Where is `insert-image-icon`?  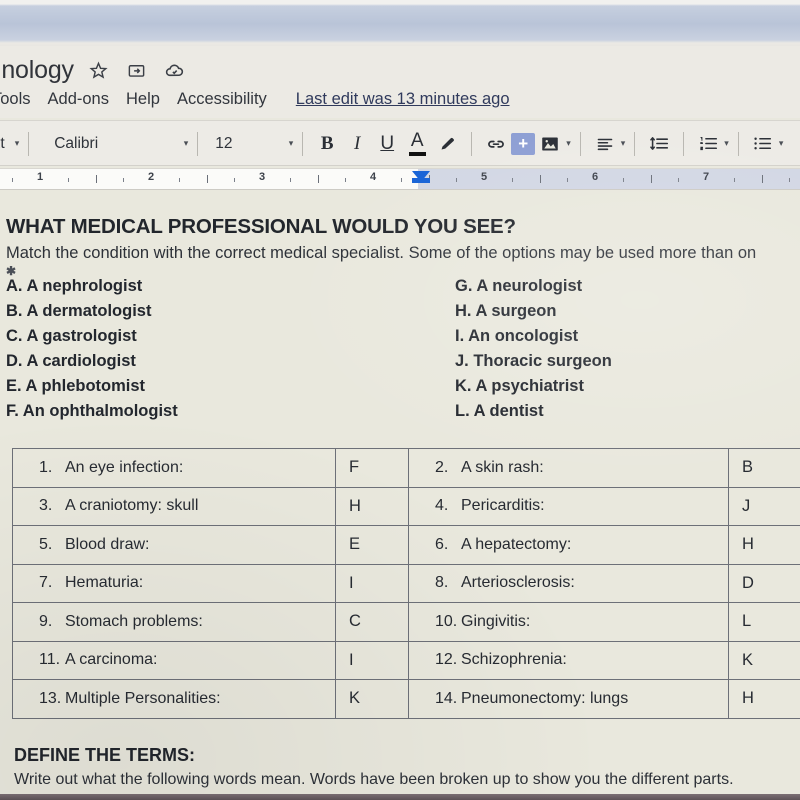
insert-image-icon is located at coordinates (550, 144).